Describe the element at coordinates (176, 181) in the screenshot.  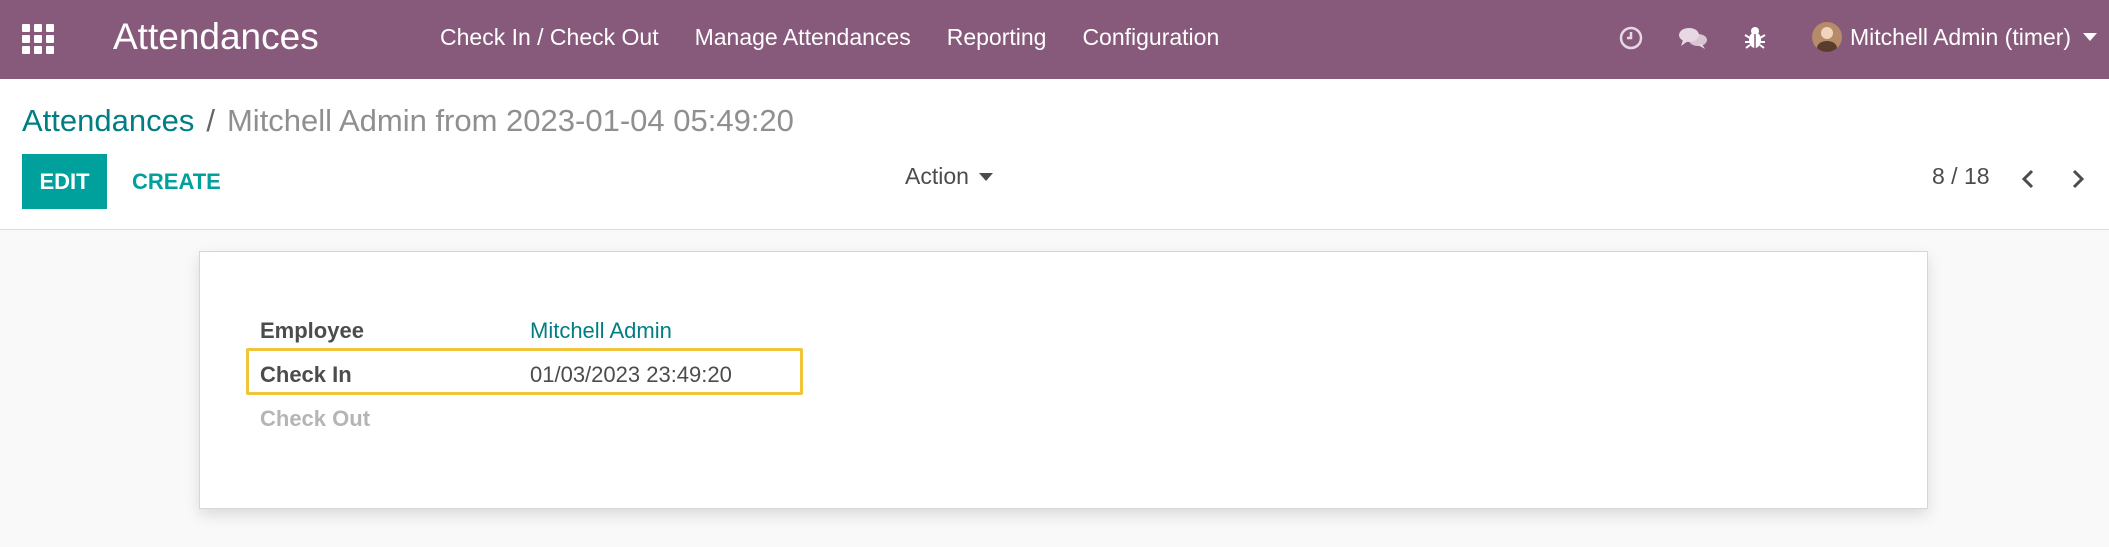
I see `create-button: CREATE` at that location.